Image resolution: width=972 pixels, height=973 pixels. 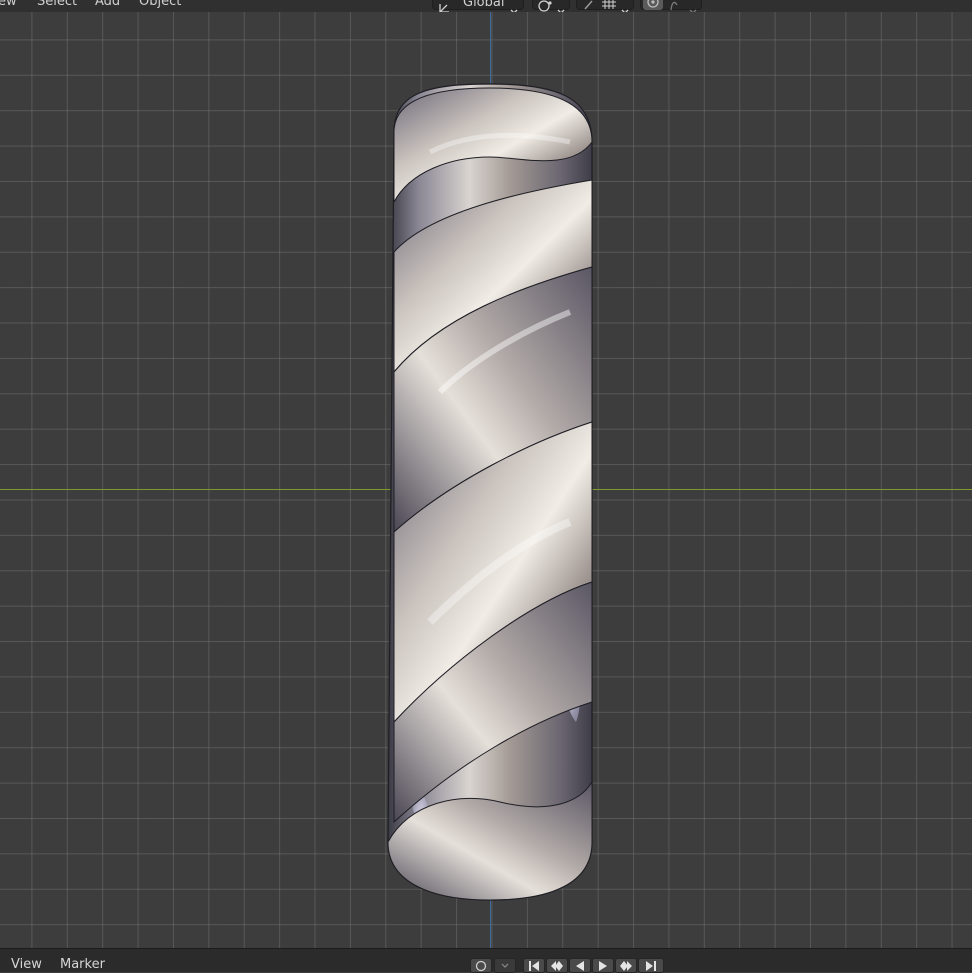 I want to click on menu-select: Select, so click(x=57, y=4).